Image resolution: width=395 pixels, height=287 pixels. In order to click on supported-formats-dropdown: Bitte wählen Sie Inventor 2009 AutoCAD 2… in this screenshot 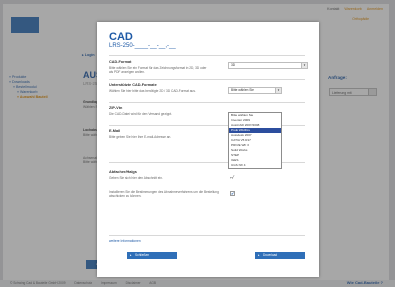, I will do `click(255, 140)`.